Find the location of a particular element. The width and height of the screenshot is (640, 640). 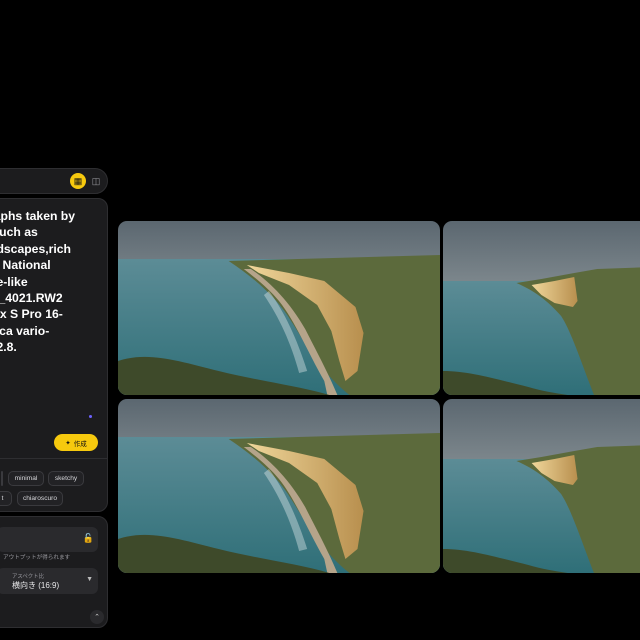

lock-icon: 🔓 is located at coordinates (88, 538).